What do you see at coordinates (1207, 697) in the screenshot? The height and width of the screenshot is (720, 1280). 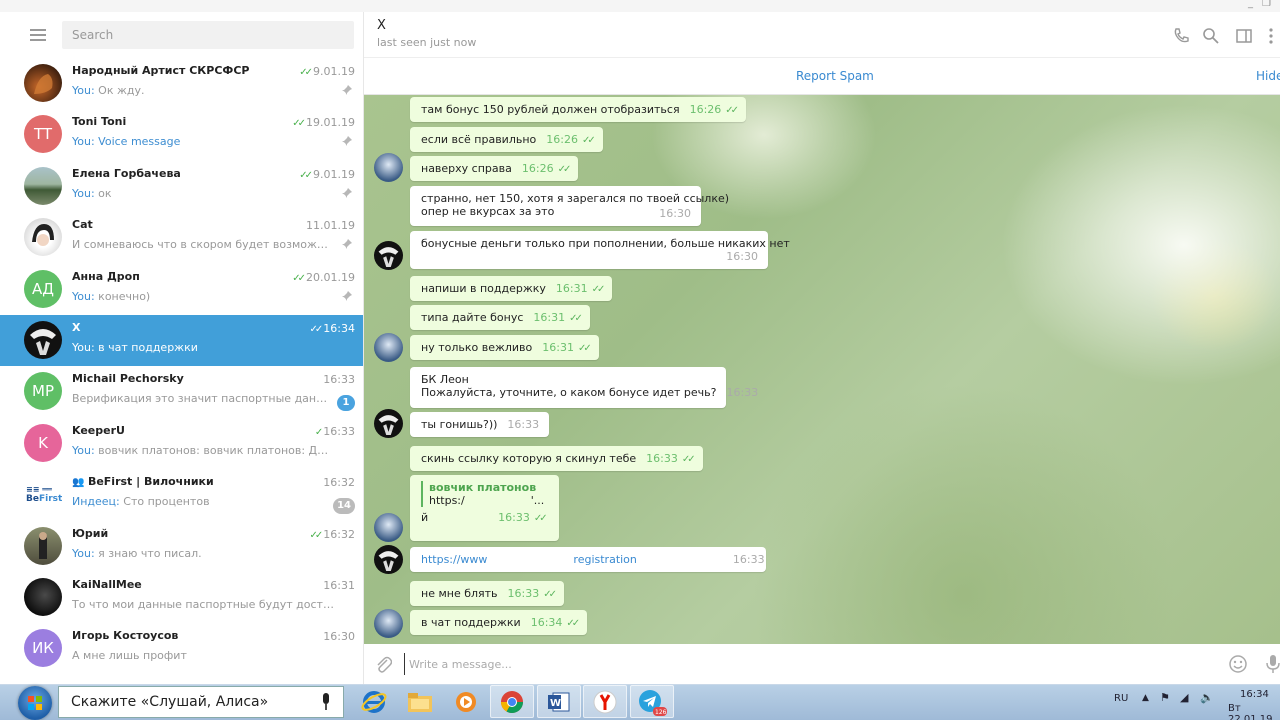 I see `volume-icon: 🔈` at bounding box center [1207, 697].